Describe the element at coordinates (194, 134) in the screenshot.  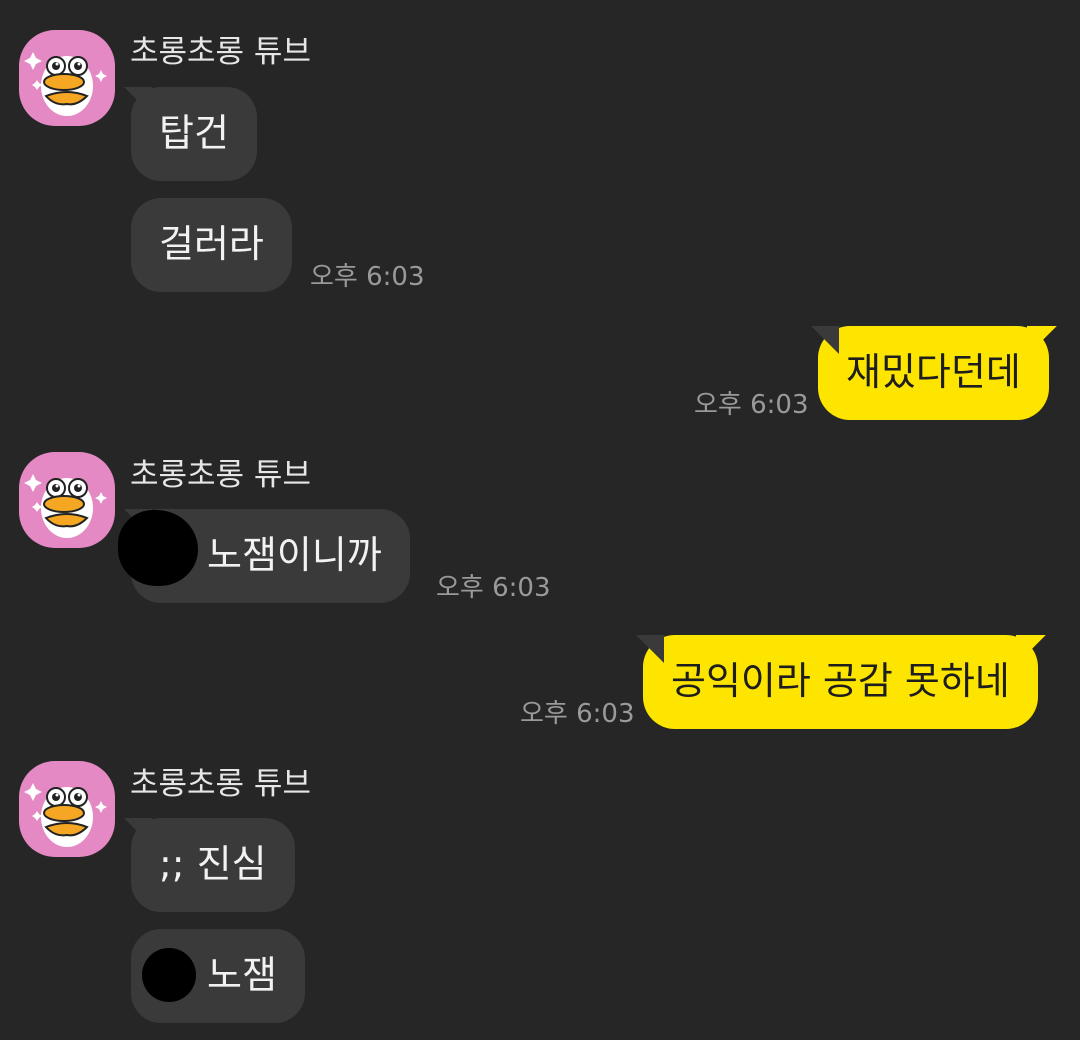
I see `message-bubble: 탑건` at that location.